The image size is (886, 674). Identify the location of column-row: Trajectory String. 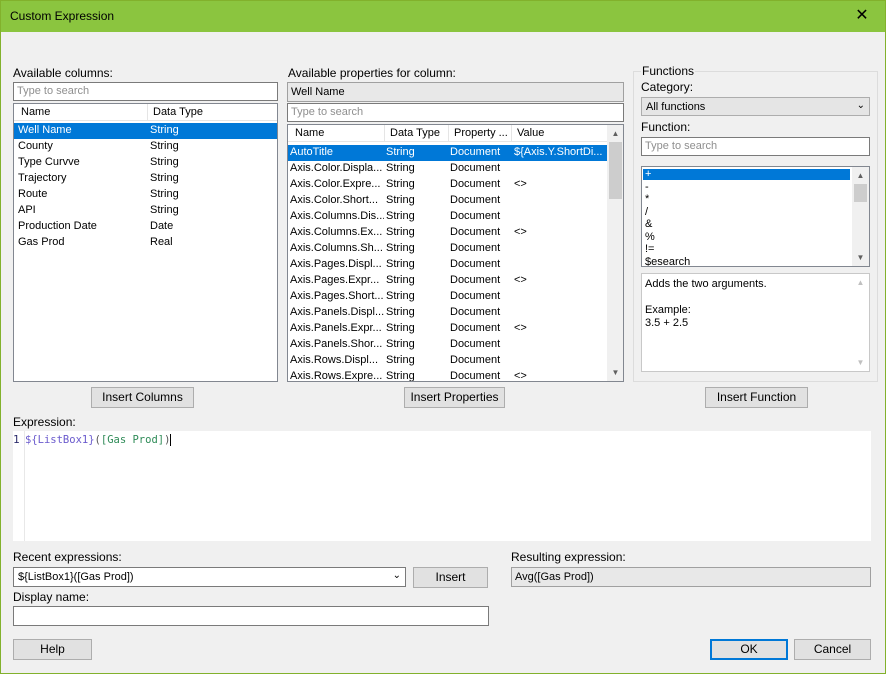
(145, 179).